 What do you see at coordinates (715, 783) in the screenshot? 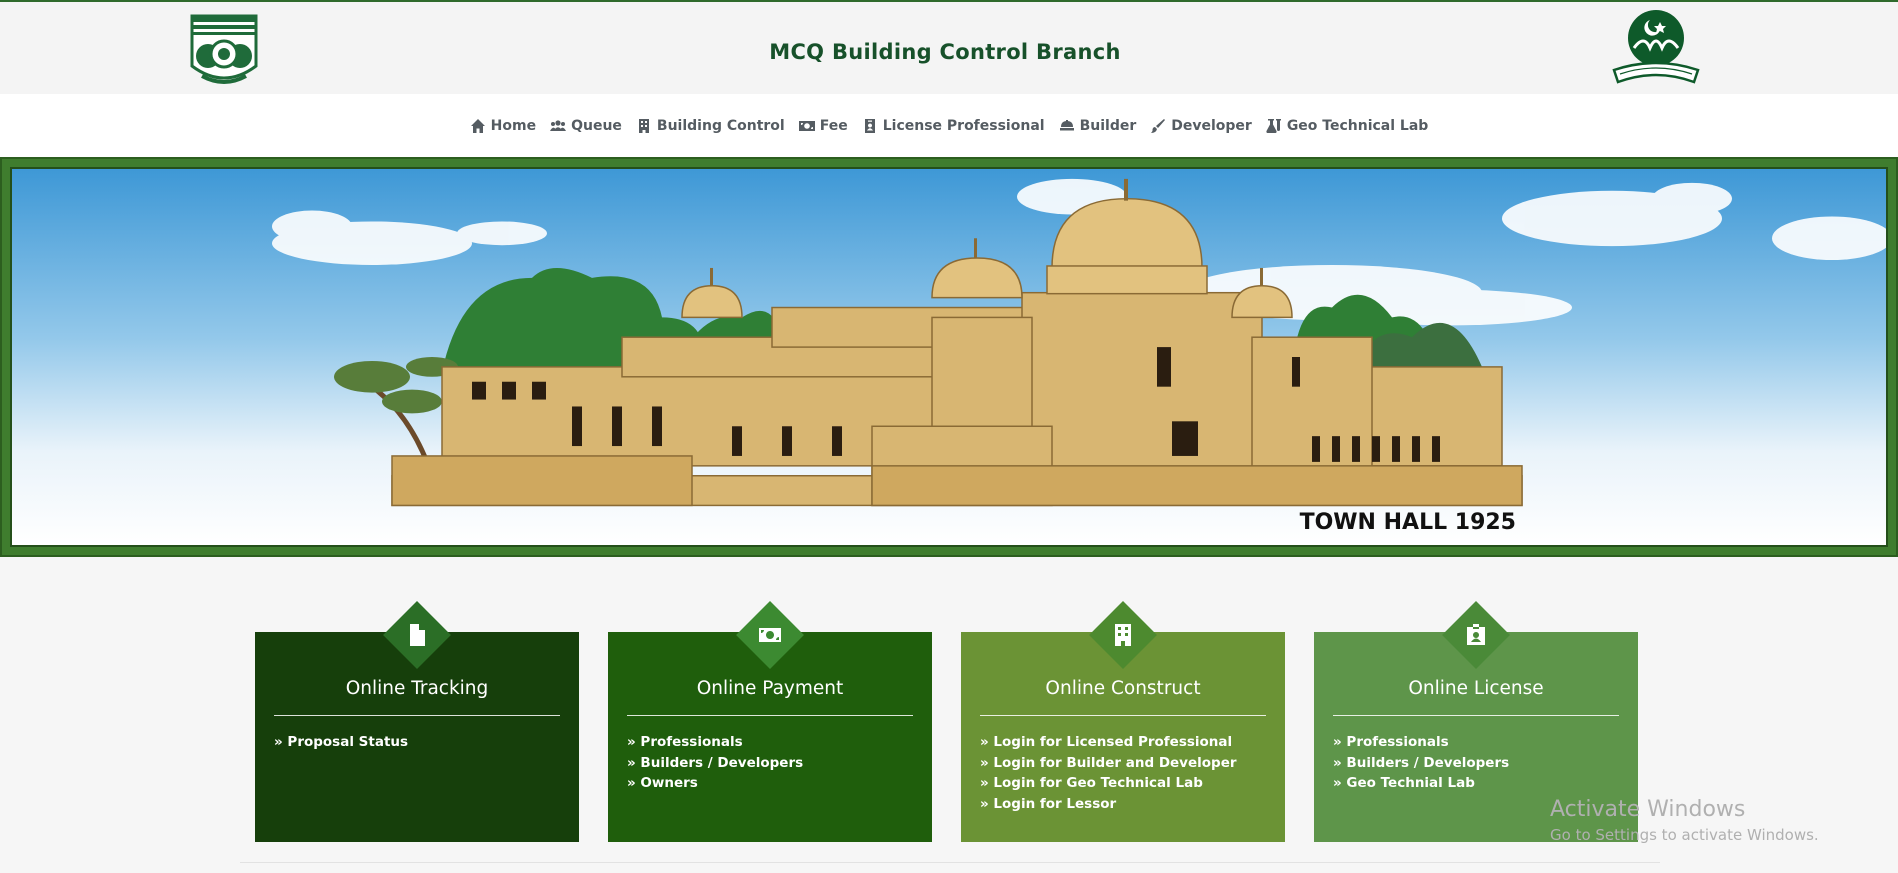
I see `link-payment-owners: » Owners` at bounding box center [715, 783].